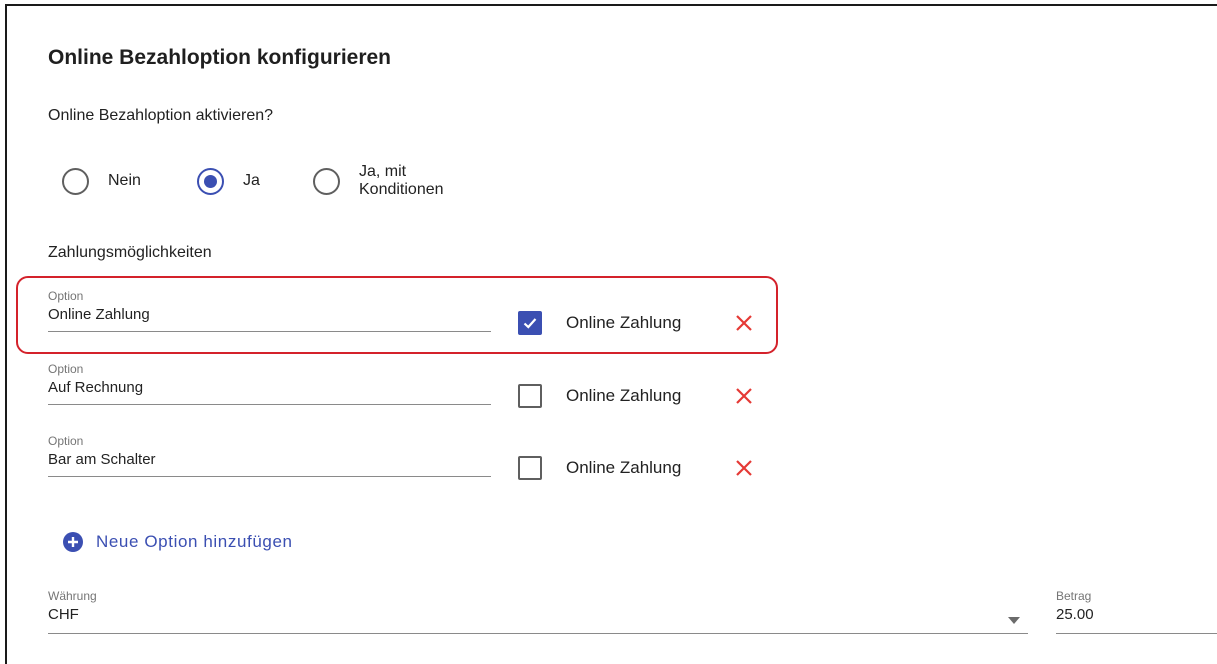 This screenshot has height=664, width=1217. I want to click on radio-ja-mit-konditionen: Ja, mit Konditionen, so click(378, 180).